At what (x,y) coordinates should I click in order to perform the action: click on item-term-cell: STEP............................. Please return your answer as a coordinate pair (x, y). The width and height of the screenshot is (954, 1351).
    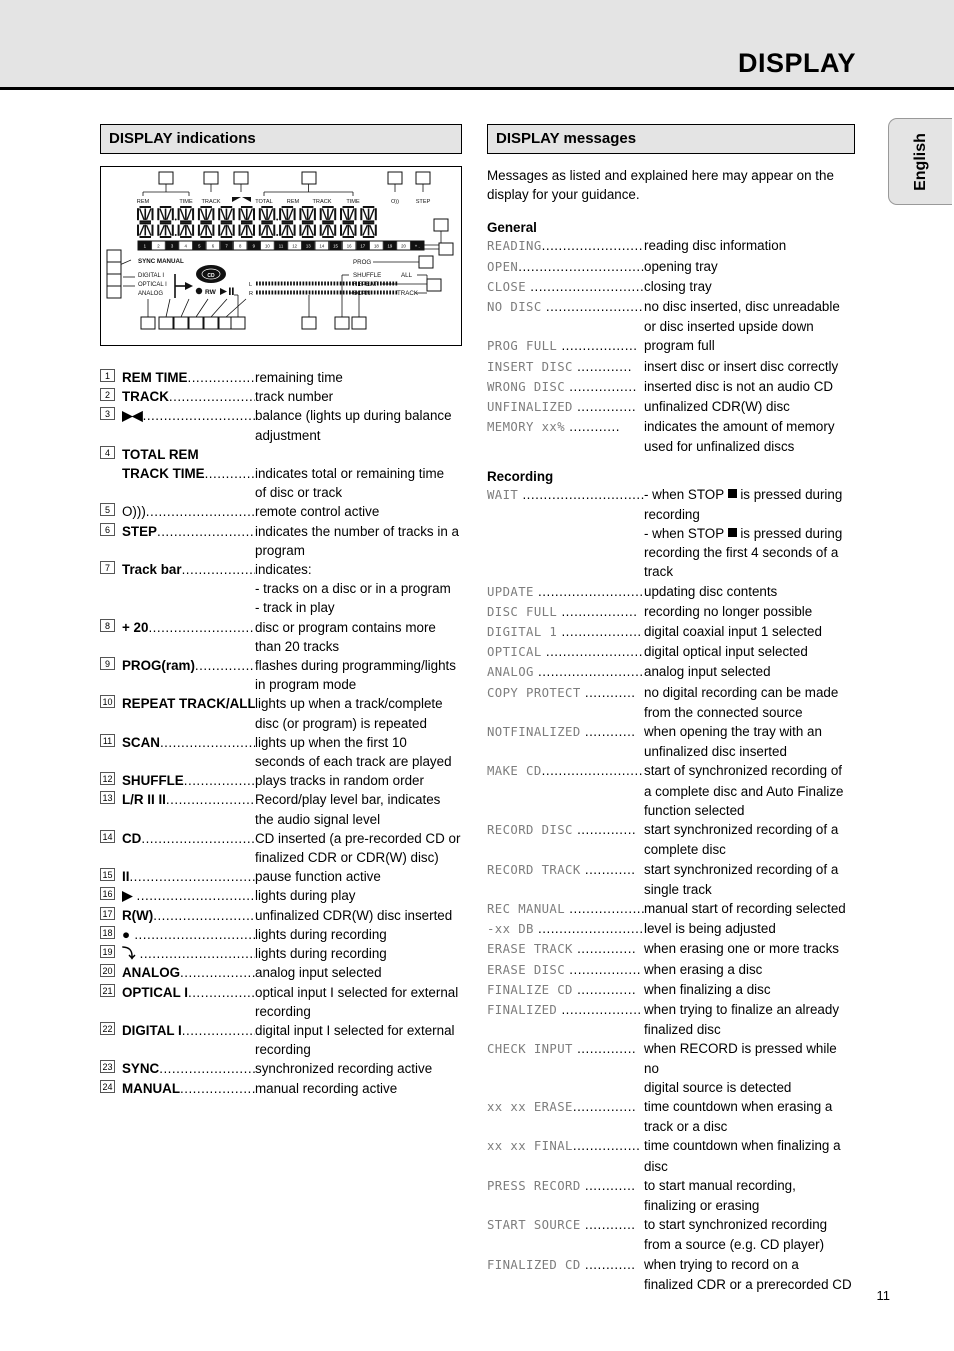
    Looking at the image, I should click on (188, 531).